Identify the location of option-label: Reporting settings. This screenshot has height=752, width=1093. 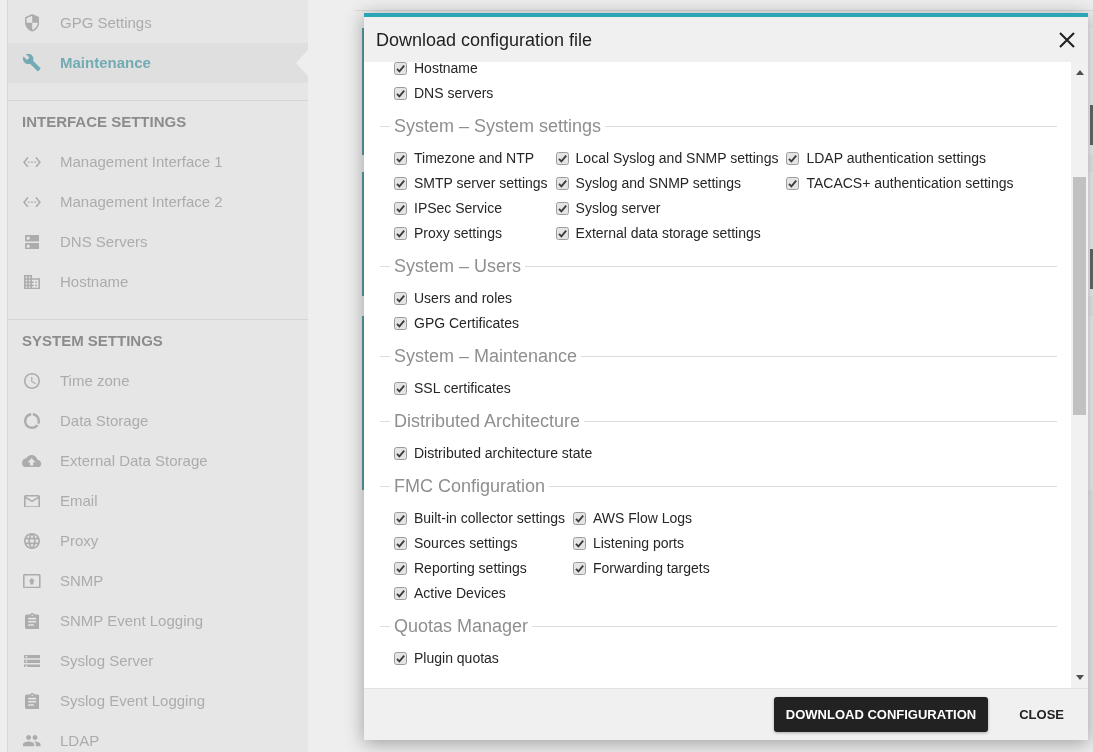
(470, 568).